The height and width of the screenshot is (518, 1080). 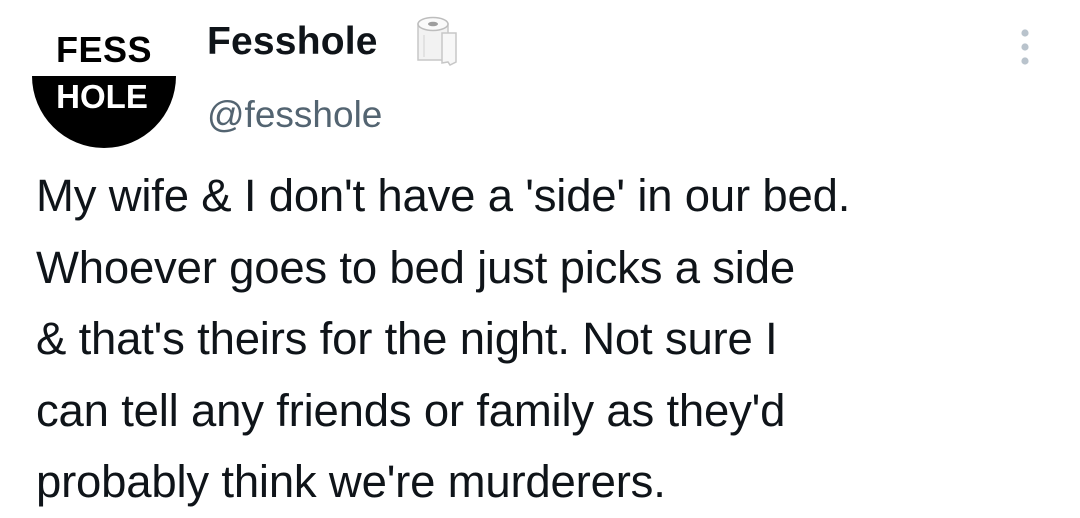 I want to click on avatar: FESS HOLE, so click(x=104, y=85).